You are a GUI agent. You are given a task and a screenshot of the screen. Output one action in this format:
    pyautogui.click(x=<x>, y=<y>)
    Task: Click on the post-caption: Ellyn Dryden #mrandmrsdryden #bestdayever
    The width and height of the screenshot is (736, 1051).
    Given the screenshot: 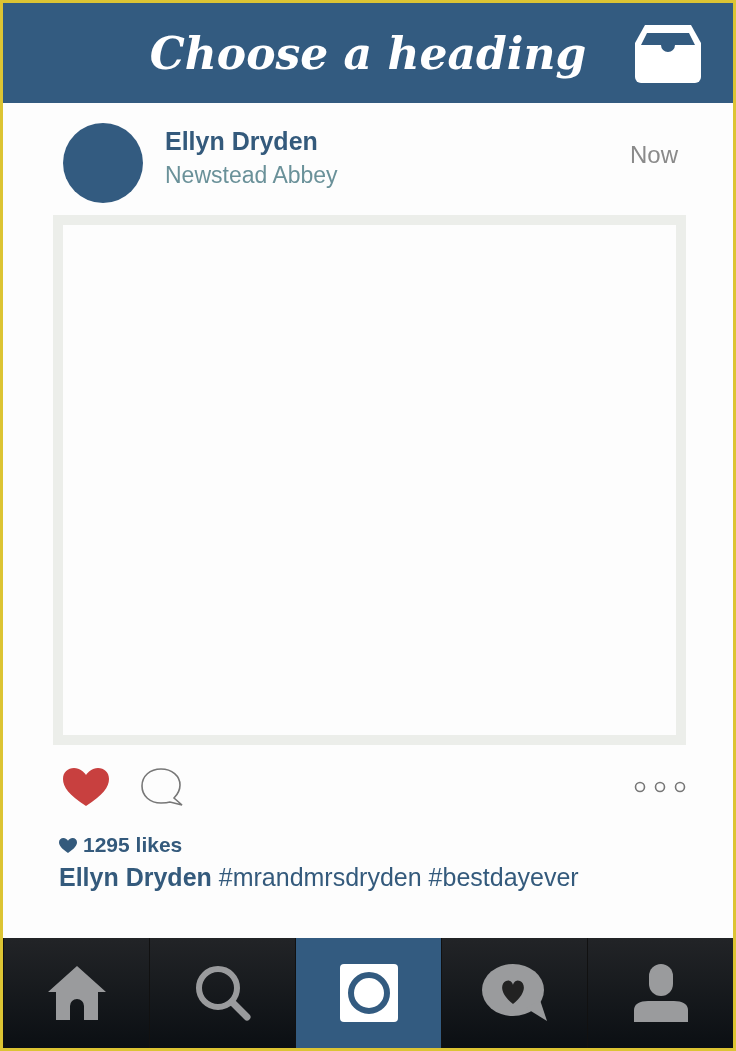 What is the action you would take?
    pyautogui.click(x=319, y=877)
    